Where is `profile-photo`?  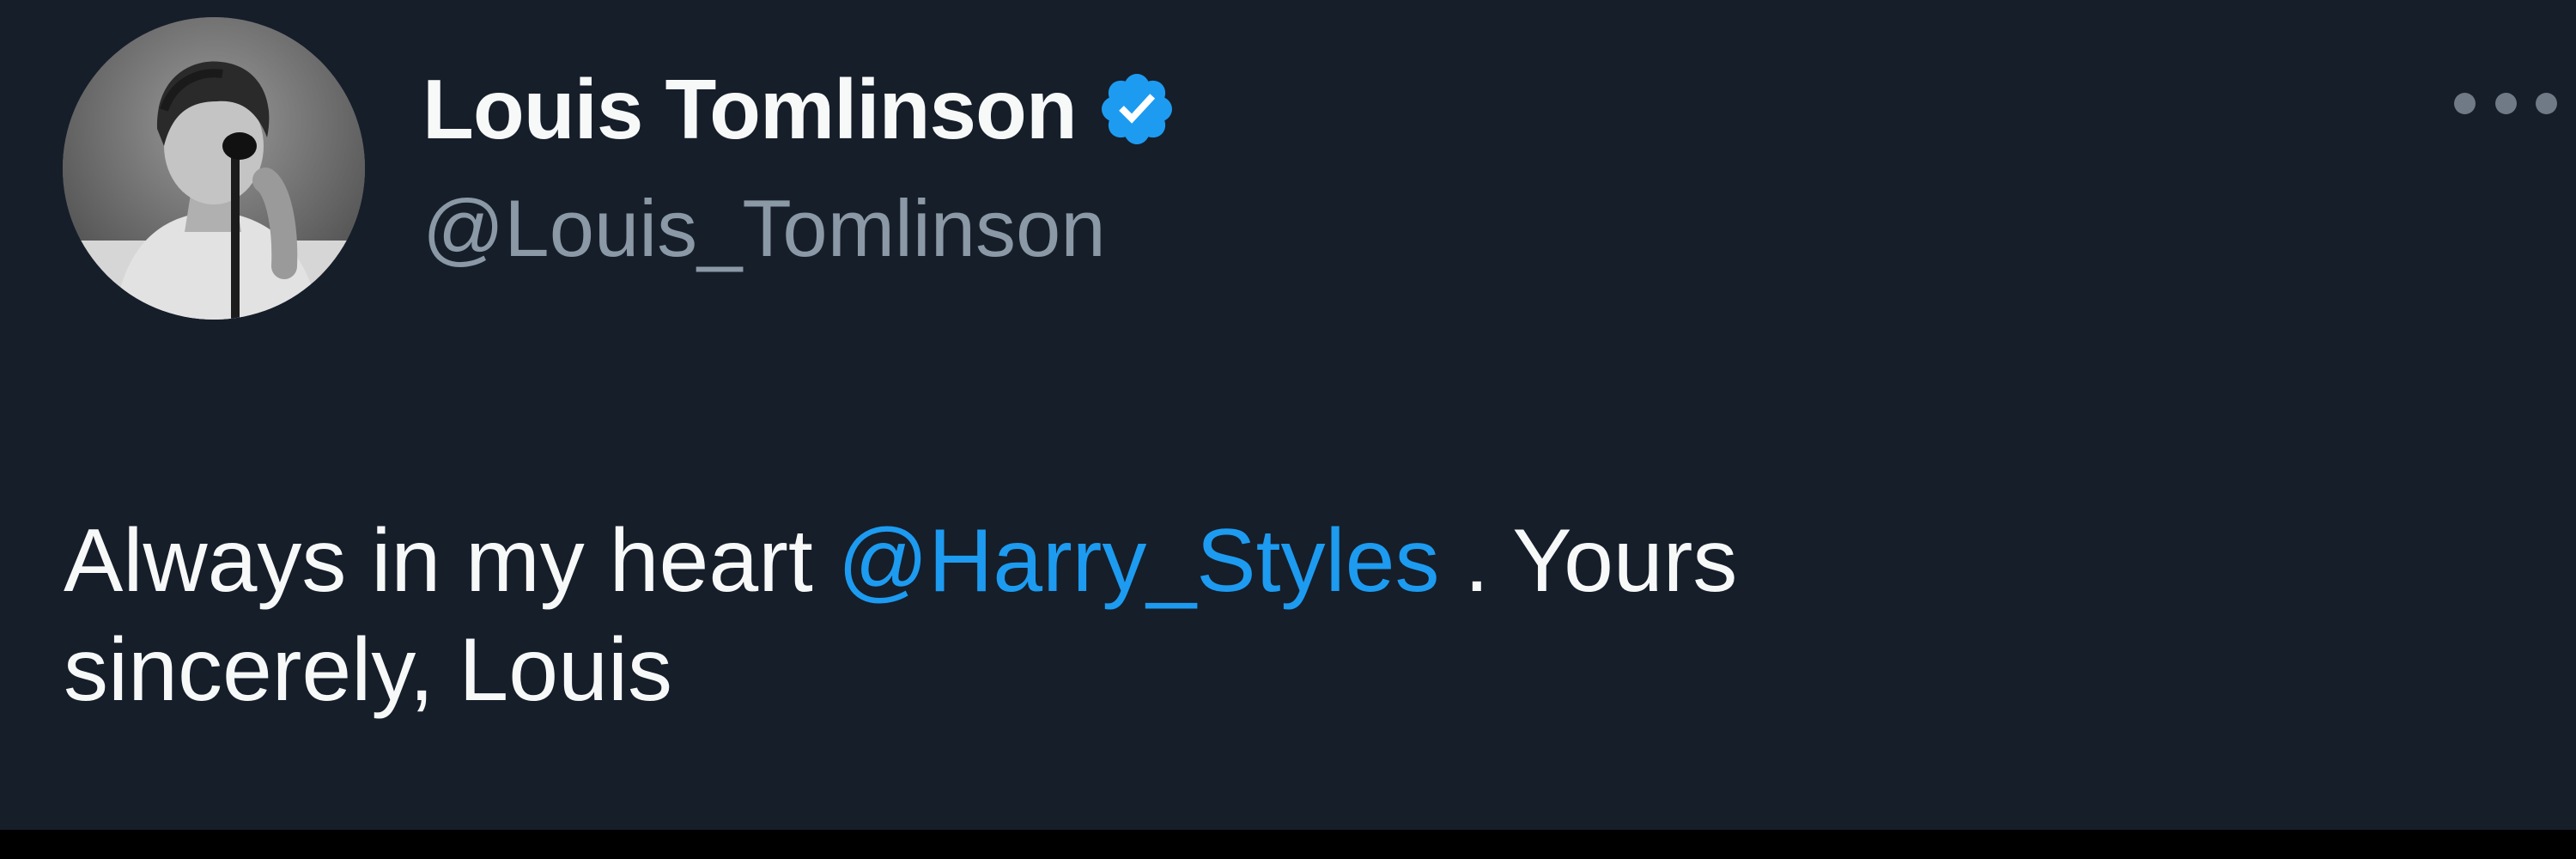
profile-photo is located at coordinates (214, 168).